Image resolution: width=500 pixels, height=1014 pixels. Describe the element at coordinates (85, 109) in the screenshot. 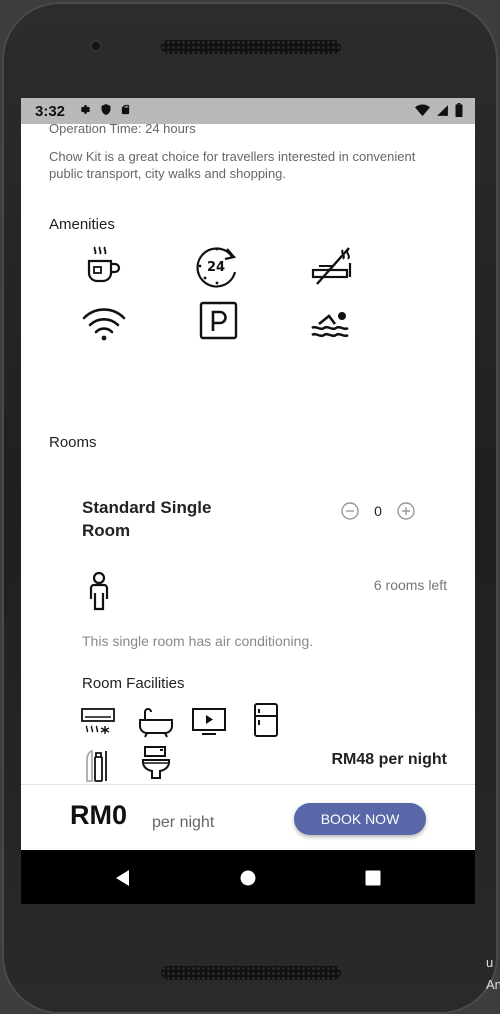

I see `settings-icon` at that location.